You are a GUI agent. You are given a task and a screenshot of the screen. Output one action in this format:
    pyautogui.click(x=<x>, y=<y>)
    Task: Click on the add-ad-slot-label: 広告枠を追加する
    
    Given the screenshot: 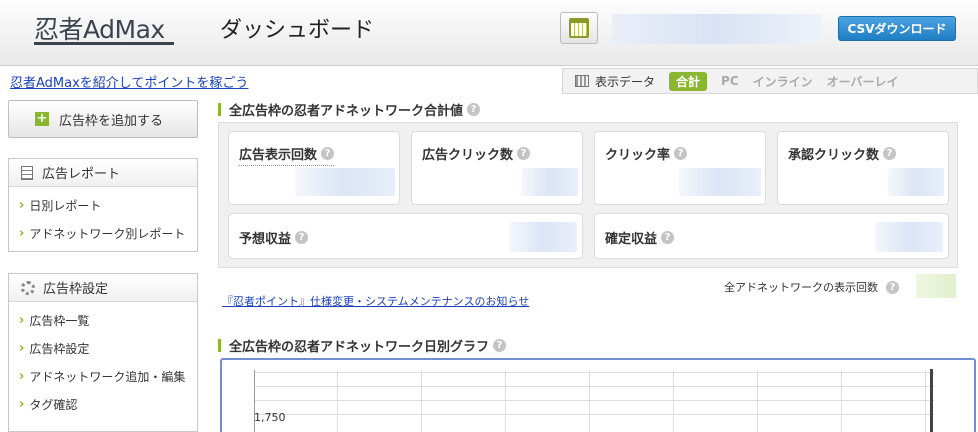 What is the action you would take?
    pyautogui.click(x=111, y=121)
    